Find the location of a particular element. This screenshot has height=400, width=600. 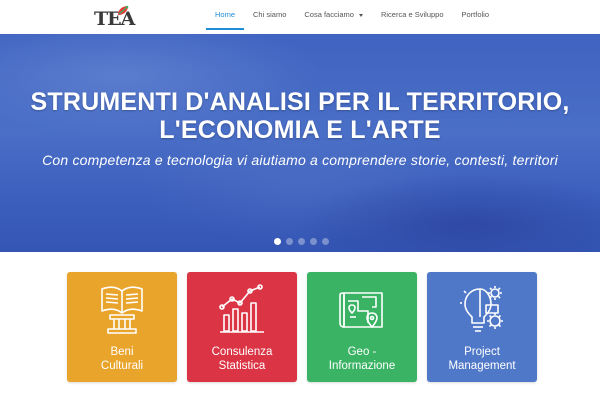

bar-chart-icon is located at coordinates (241, 308).